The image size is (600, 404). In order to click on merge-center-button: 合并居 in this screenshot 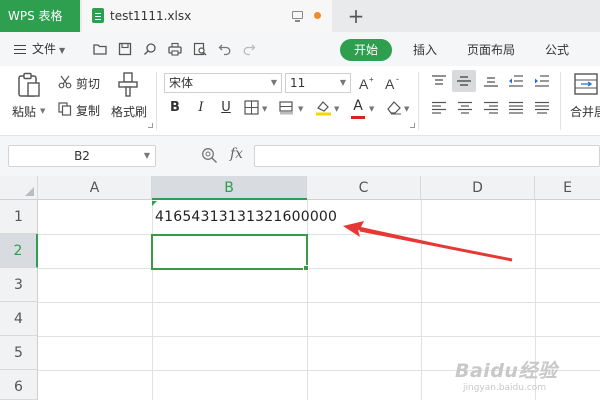, I will do `click(585, 111)`.